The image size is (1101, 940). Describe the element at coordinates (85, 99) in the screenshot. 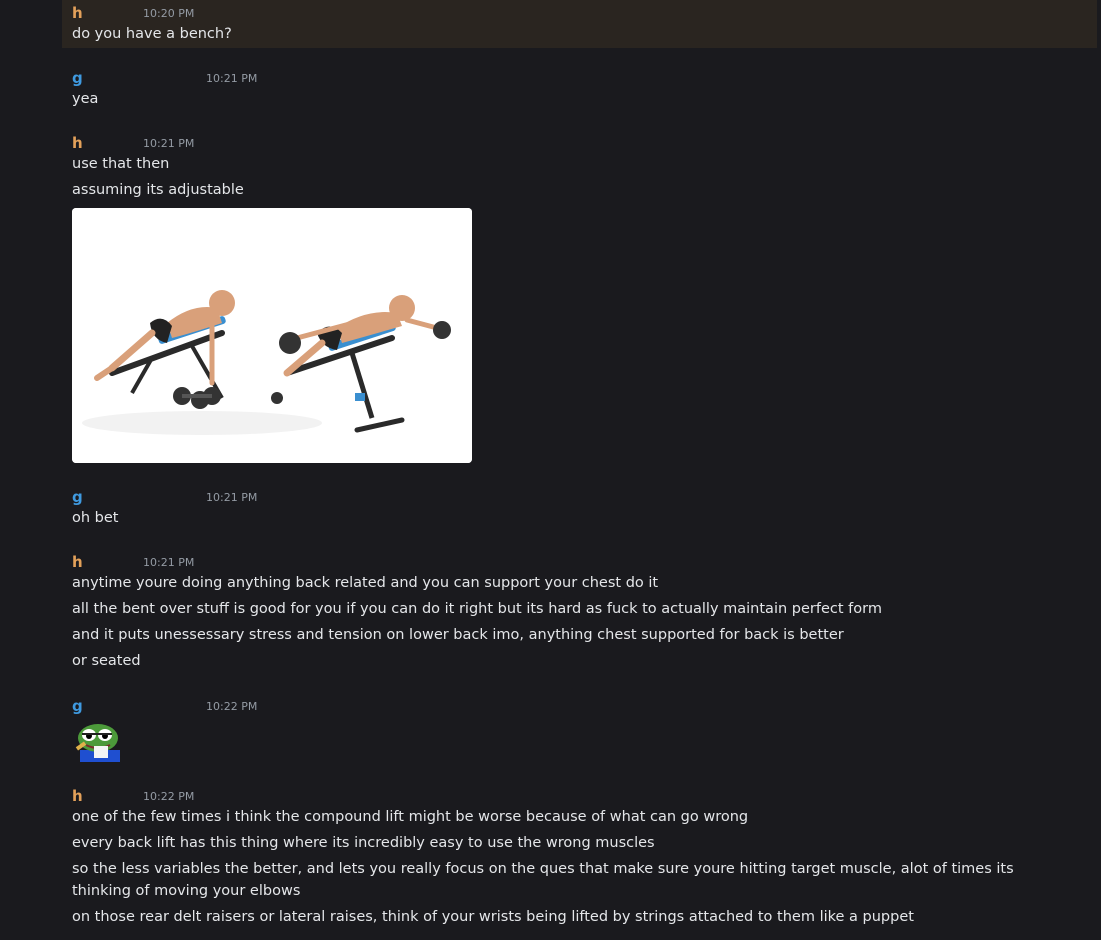

I see `message-text: yea` at that location.